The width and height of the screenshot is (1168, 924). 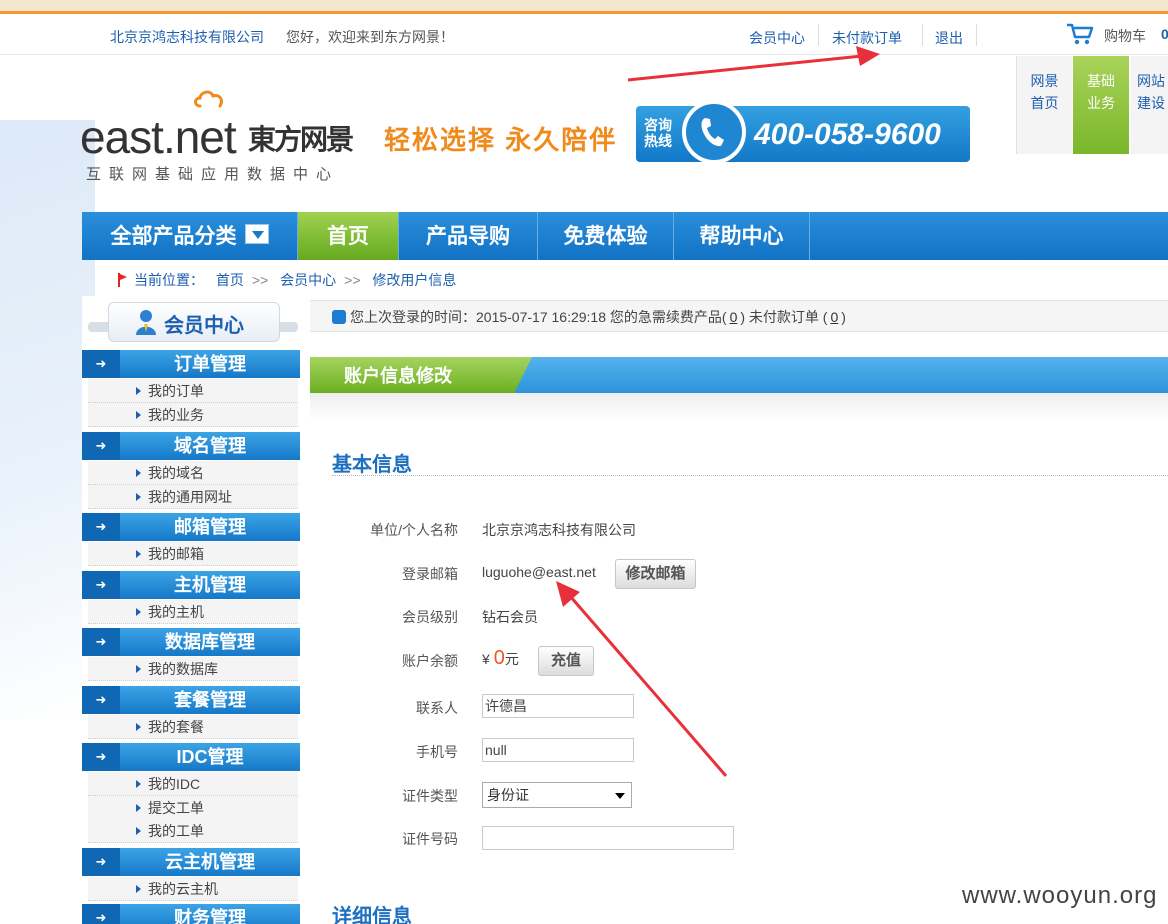 What do you see at coordinates (47, 420) in the screenshot?
I see `background-swoosh` at bounding box center [47, 420].